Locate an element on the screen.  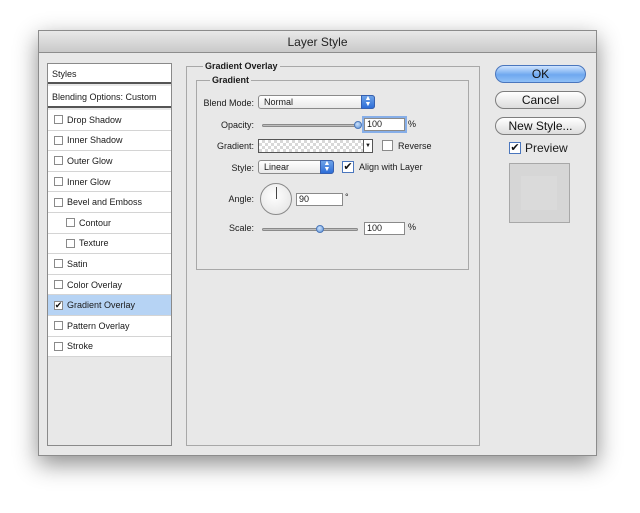
scale-slider-thumb is located at coordinates (319, 229).